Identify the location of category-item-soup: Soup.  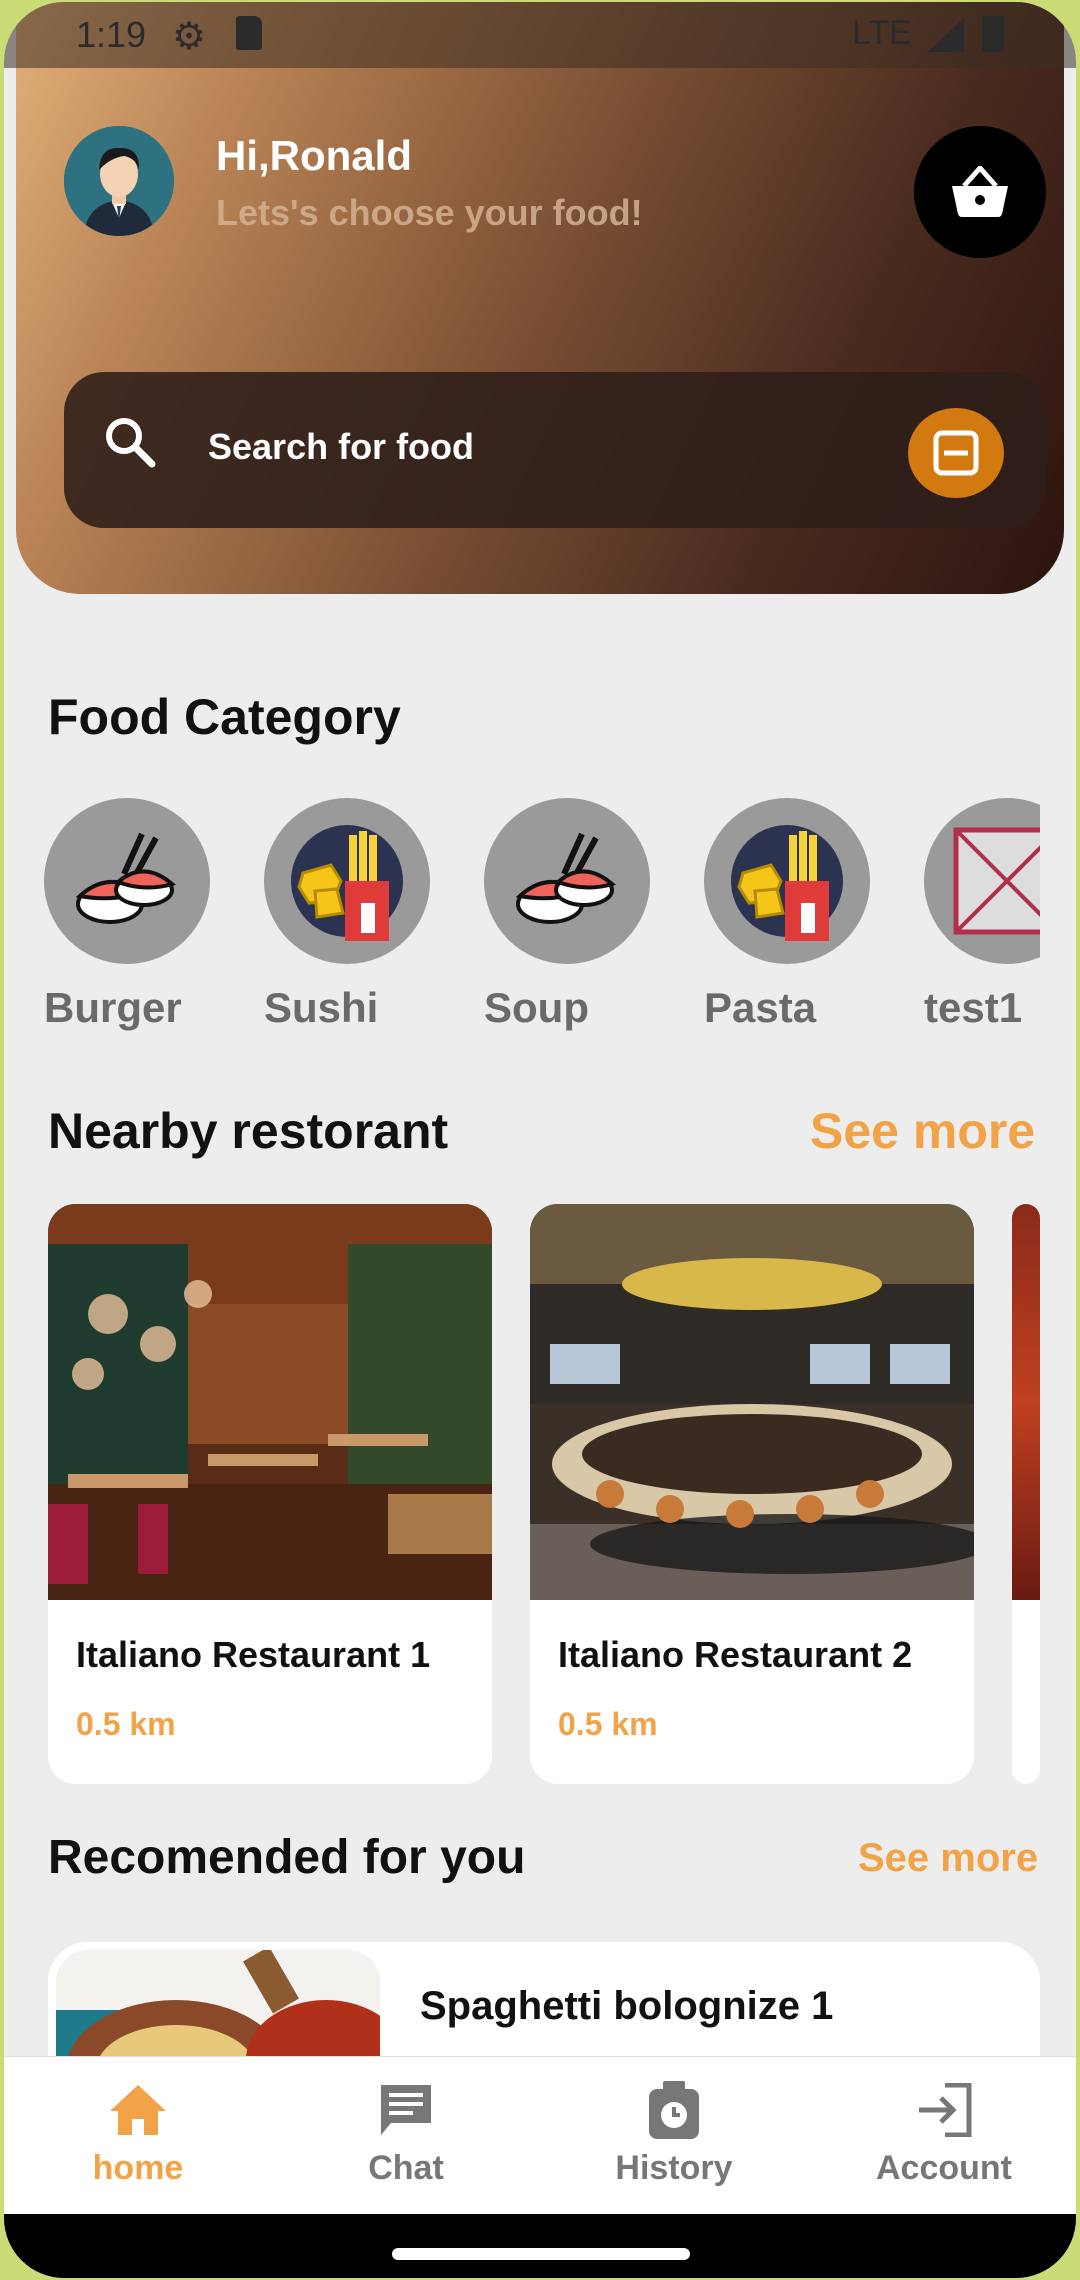
(569, 915).